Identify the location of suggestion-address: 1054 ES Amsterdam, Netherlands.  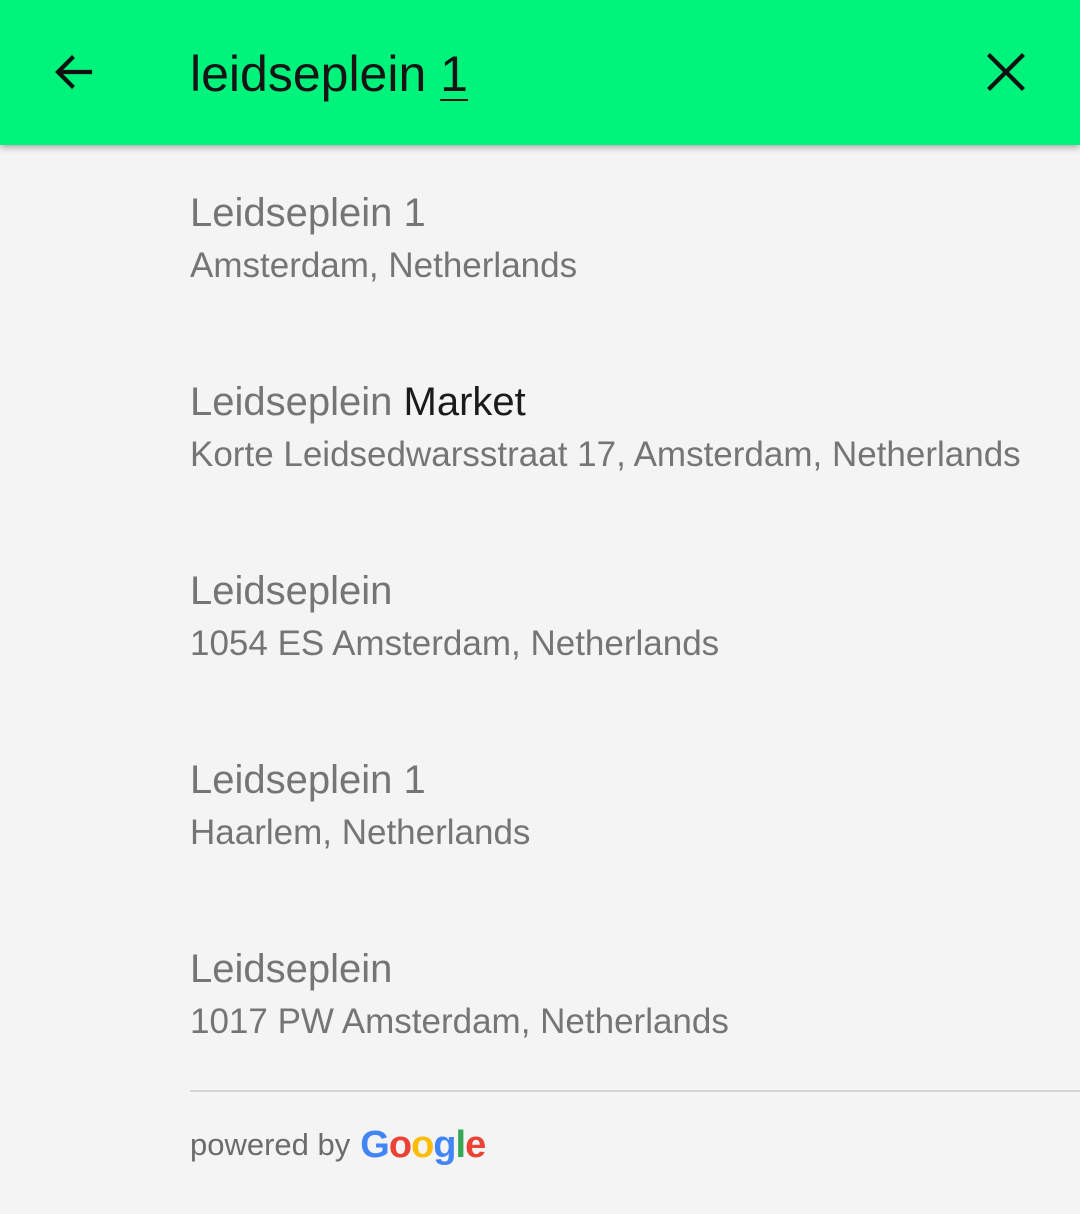
(455, 643).